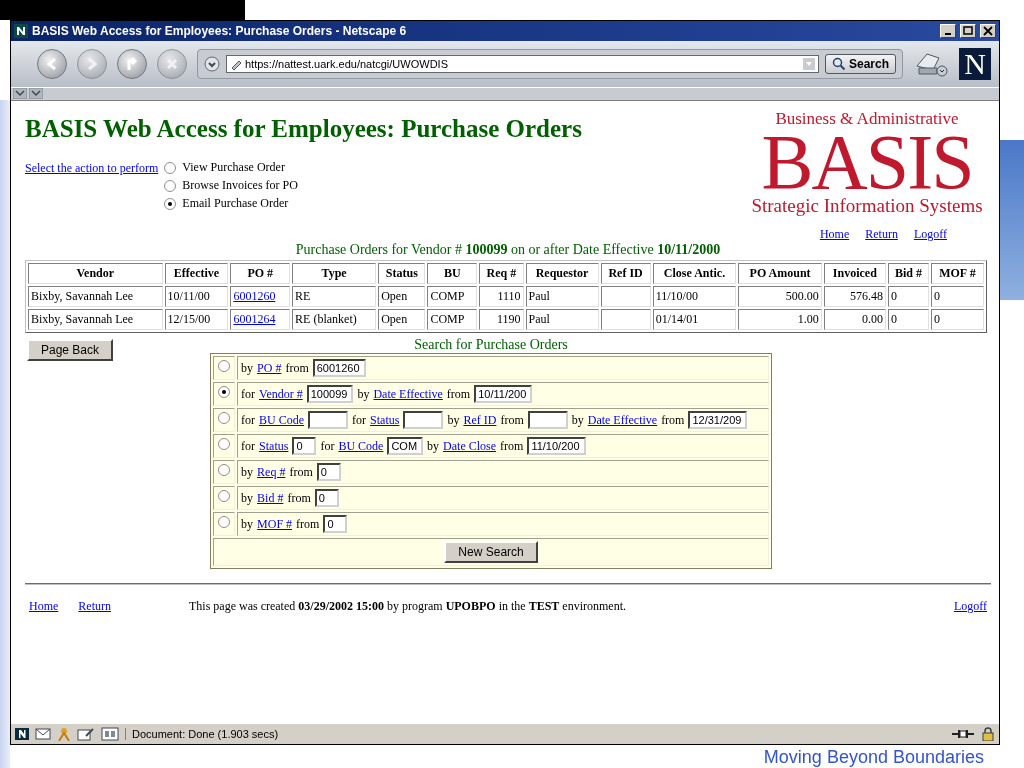  Describe the element at coordinates (718, 420) in the screenshot. I see `input-field: 12/31/209` at that location.